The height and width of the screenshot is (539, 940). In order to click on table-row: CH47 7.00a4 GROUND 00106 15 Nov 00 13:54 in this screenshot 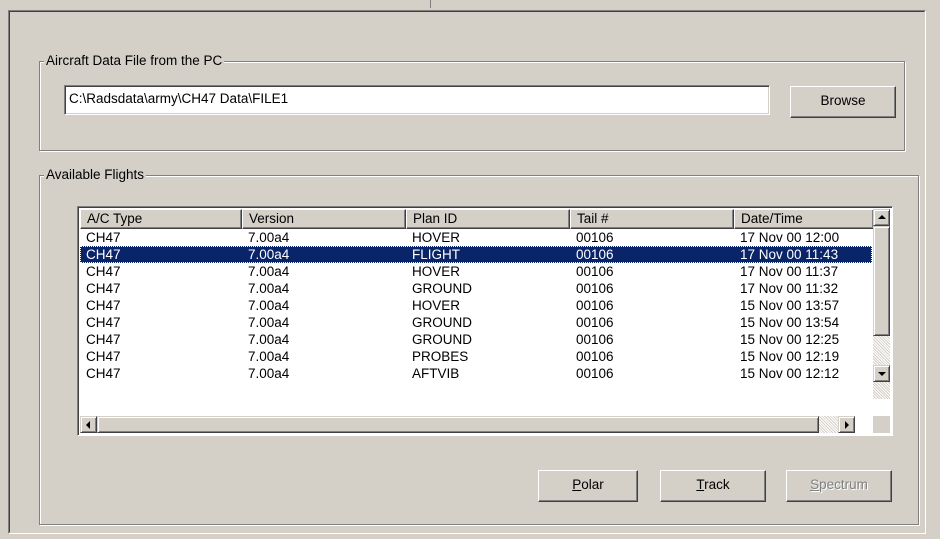, I will do `click(476, 322)`.